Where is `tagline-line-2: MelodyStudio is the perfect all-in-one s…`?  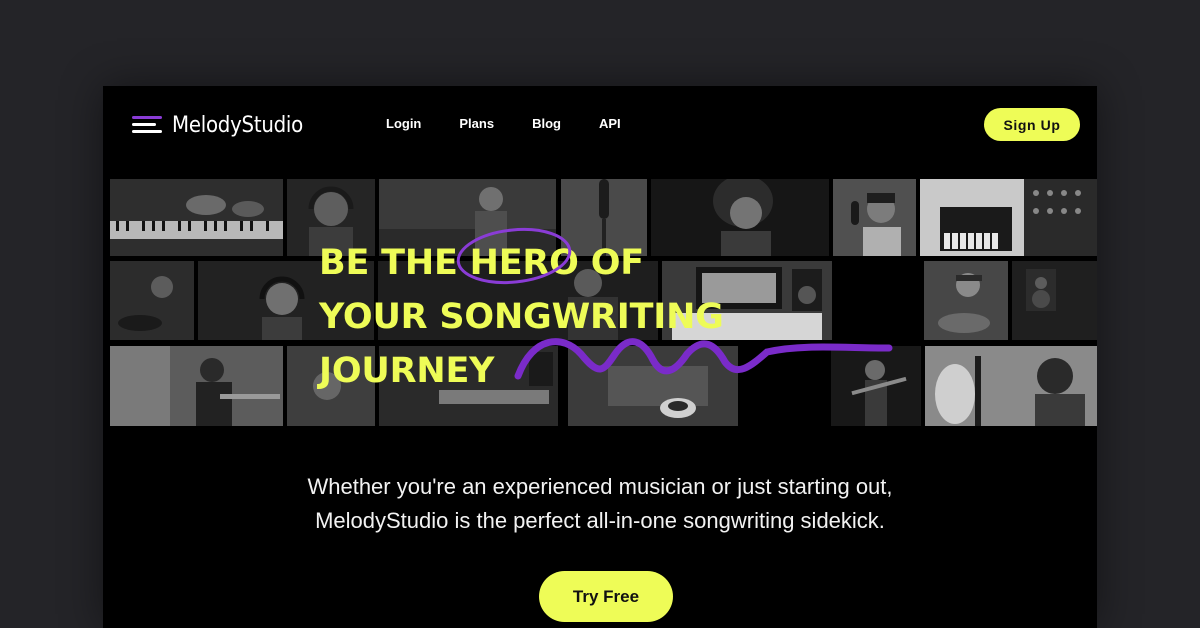 tagline-line-2: MelodyStudio is the perfect all-in-one s… is located at coordinates (600, 520).